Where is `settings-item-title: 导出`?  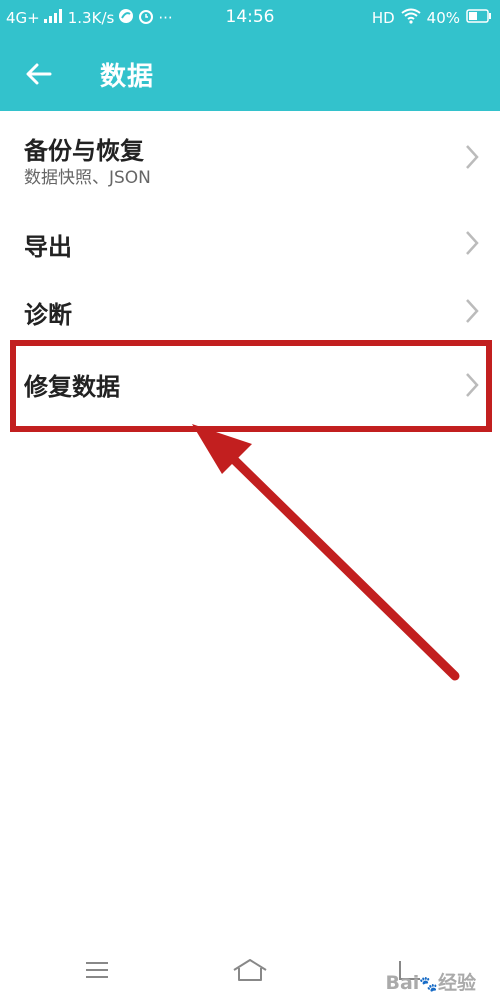
settings-item-title: 导出 is located at coordinates (48, 247).